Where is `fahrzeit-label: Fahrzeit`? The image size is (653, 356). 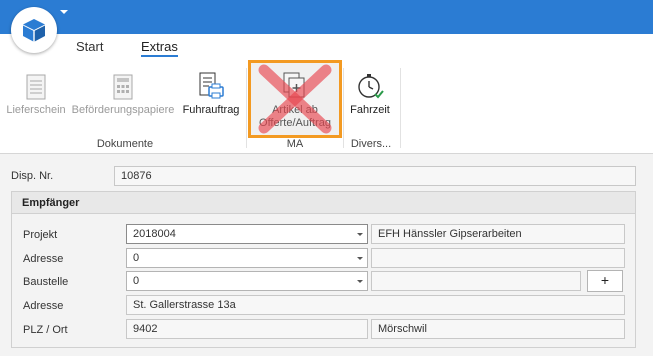 fahrzeit-label: Fahrzeit is located at coordinates (370, 110).